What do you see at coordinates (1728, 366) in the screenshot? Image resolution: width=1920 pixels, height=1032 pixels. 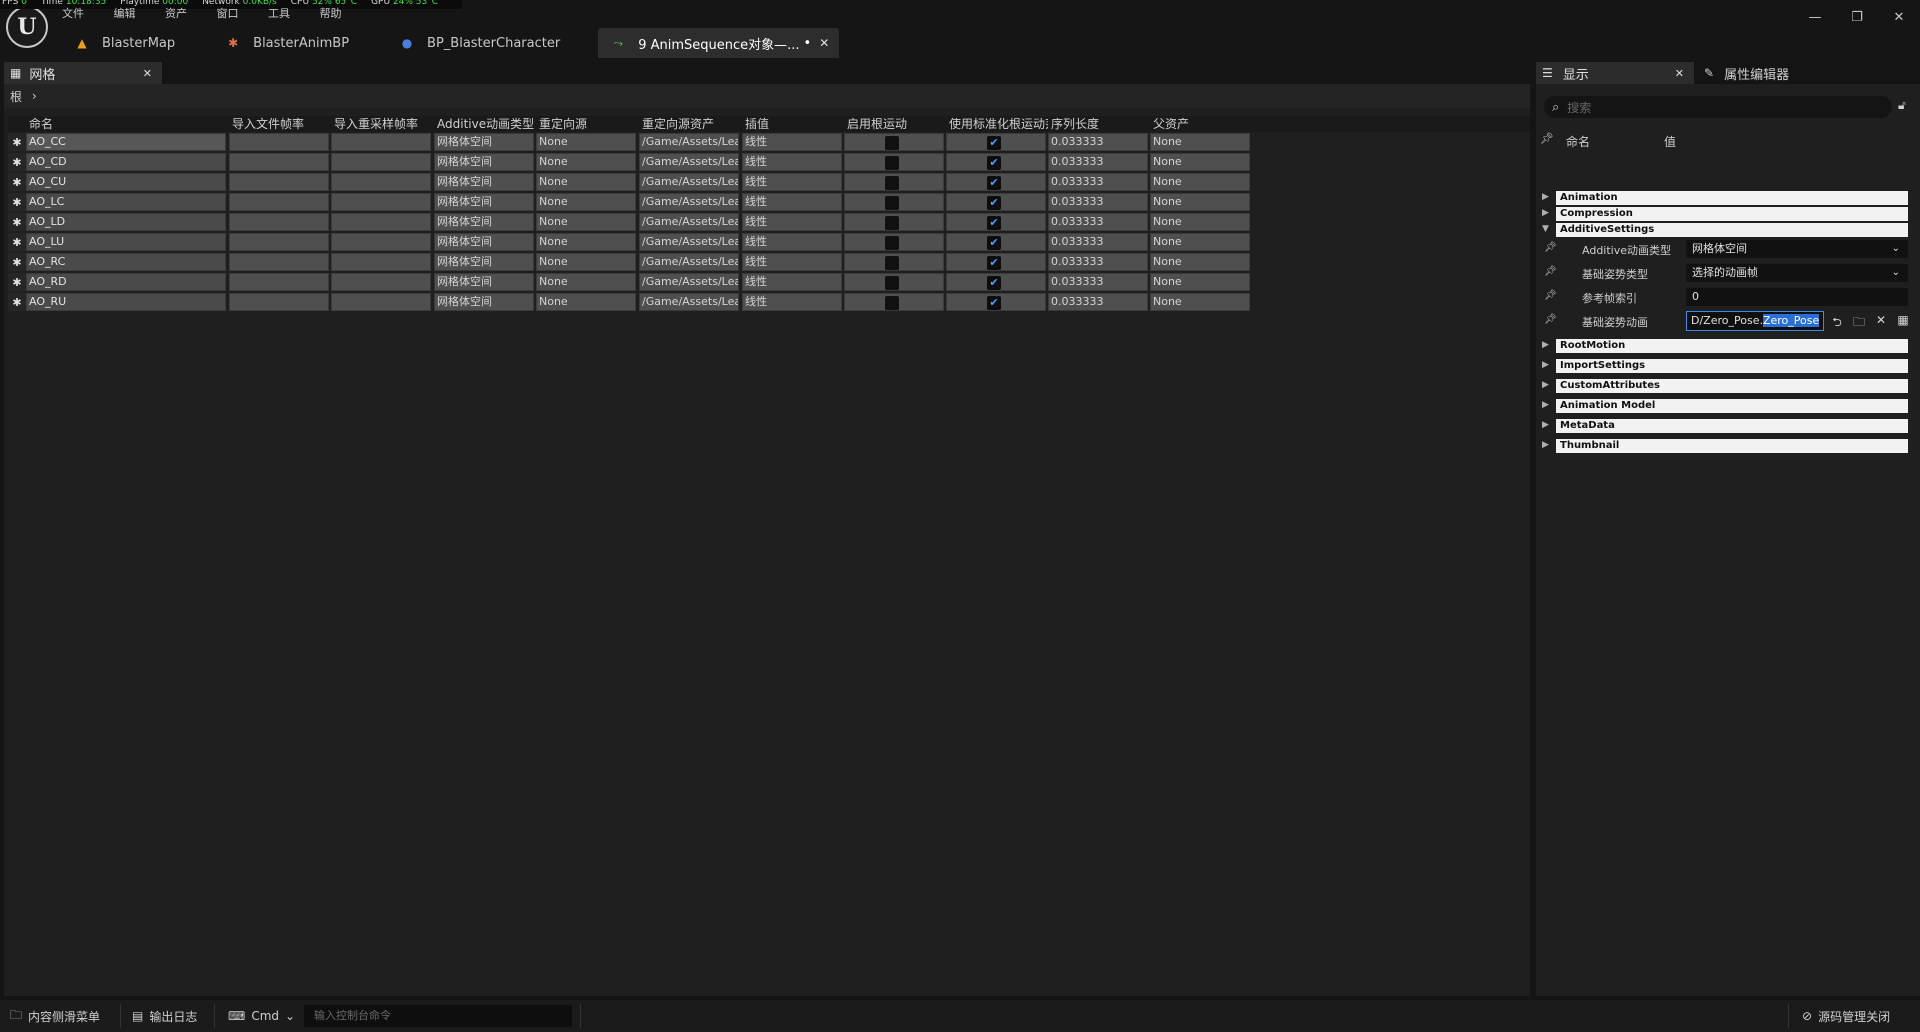 I see `category-import-settings: ▶ ImportSettings` at bounding box center [1728, 366].